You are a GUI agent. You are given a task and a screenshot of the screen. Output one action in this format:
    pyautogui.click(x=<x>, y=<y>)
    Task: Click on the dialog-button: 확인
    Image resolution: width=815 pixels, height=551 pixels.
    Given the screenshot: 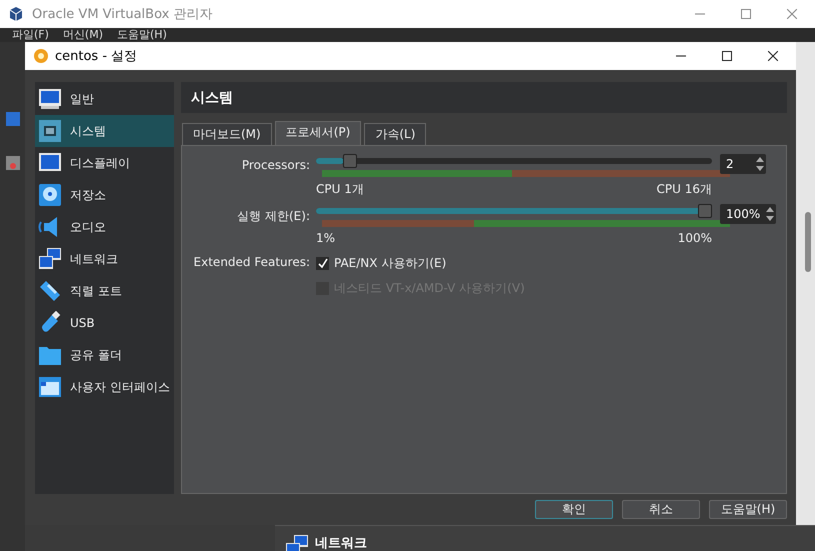 What is the action you would take?
    pyautogui.click(x=574, y=509)
    